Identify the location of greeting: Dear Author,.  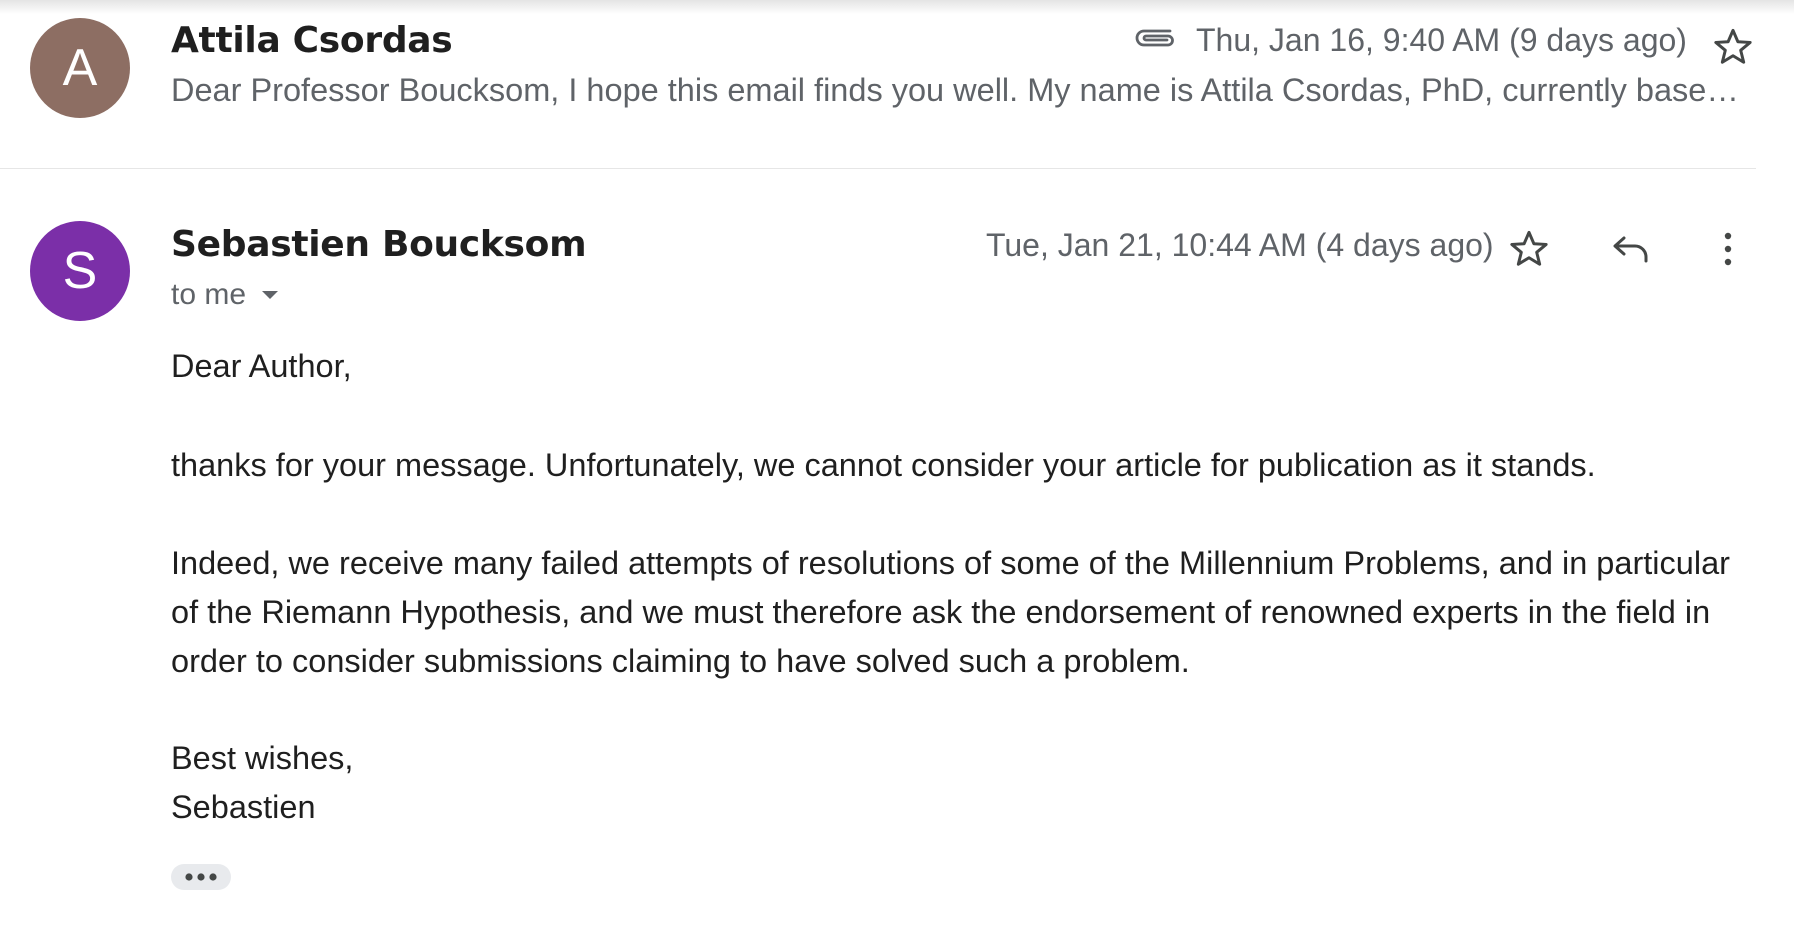
(261, 366).